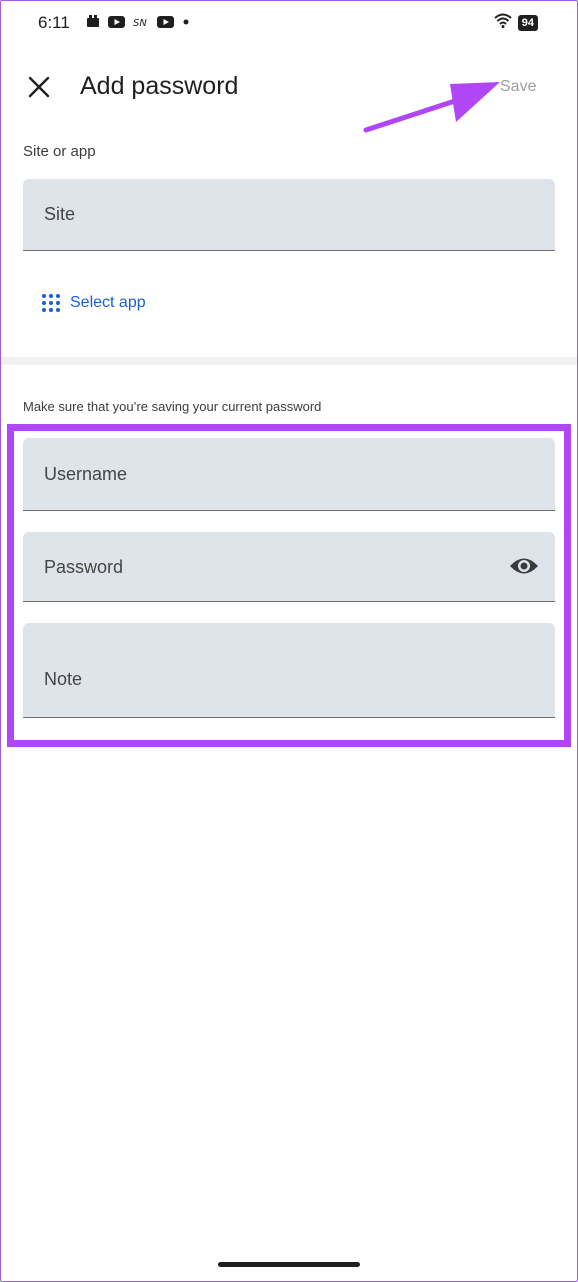 The width and height of the screenshot is (578, 1282). Describe the element at coordinates (289, 361) in the screenshot. I see `section-divider` at that location.